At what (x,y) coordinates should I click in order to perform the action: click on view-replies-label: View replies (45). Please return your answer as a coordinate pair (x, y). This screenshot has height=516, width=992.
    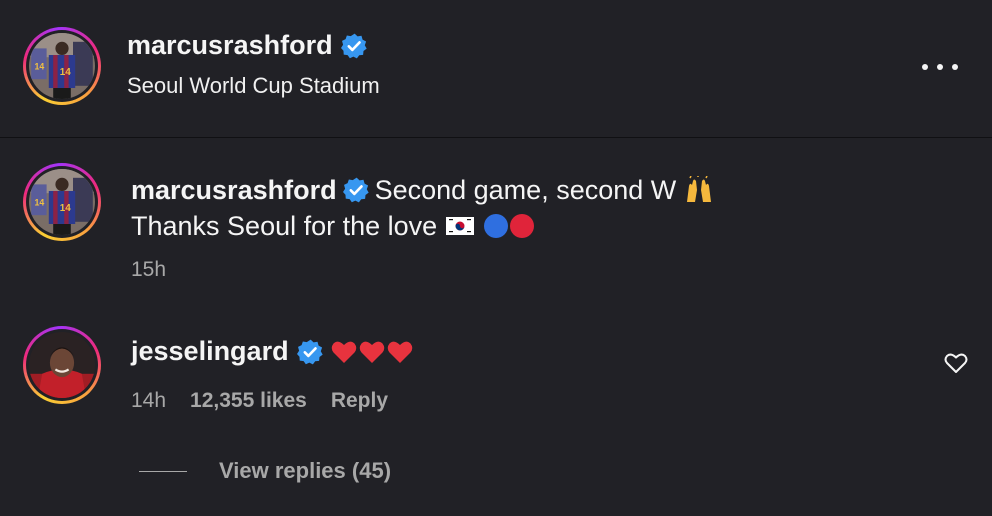
    Looking at the image, I should click on (305, 471).